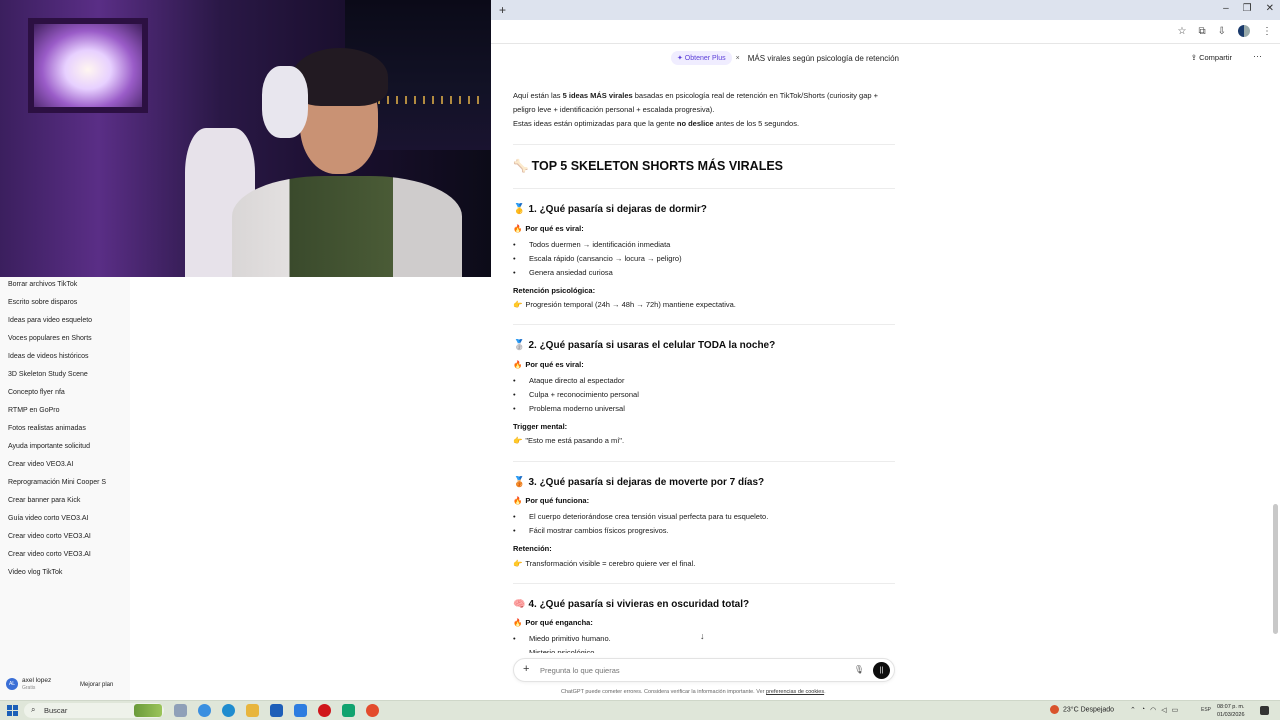 Image resolution: width=1280 pixels, height=720 pixels. What do you see at coordinates (1211, 57) in the screenshot?
I see `share-button: ⇪ Compartir` at bounding box center [1211, 57].